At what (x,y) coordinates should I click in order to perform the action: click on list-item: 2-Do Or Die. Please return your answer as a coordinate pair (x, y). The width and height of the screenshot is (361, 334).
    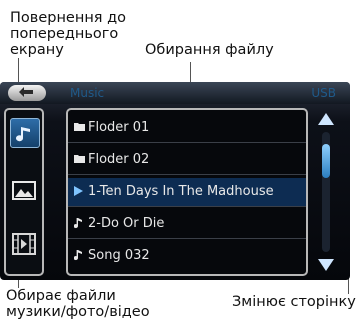
    Looking at the image, I should click on (187, 224).